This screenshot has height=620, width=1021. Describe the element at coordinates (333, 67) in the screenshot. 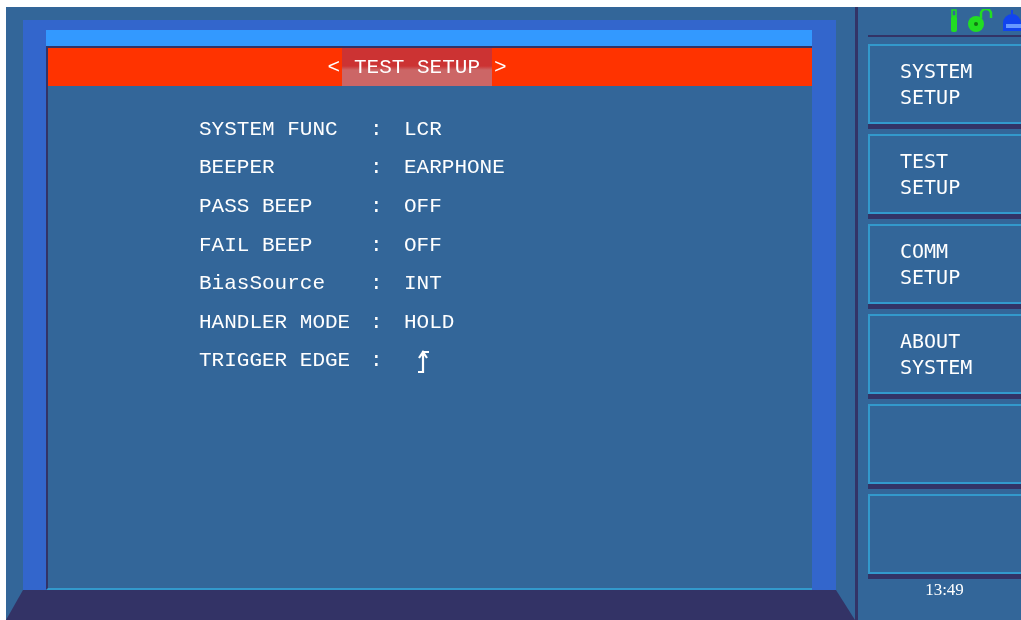

I see `left-arrow: <` at that location.